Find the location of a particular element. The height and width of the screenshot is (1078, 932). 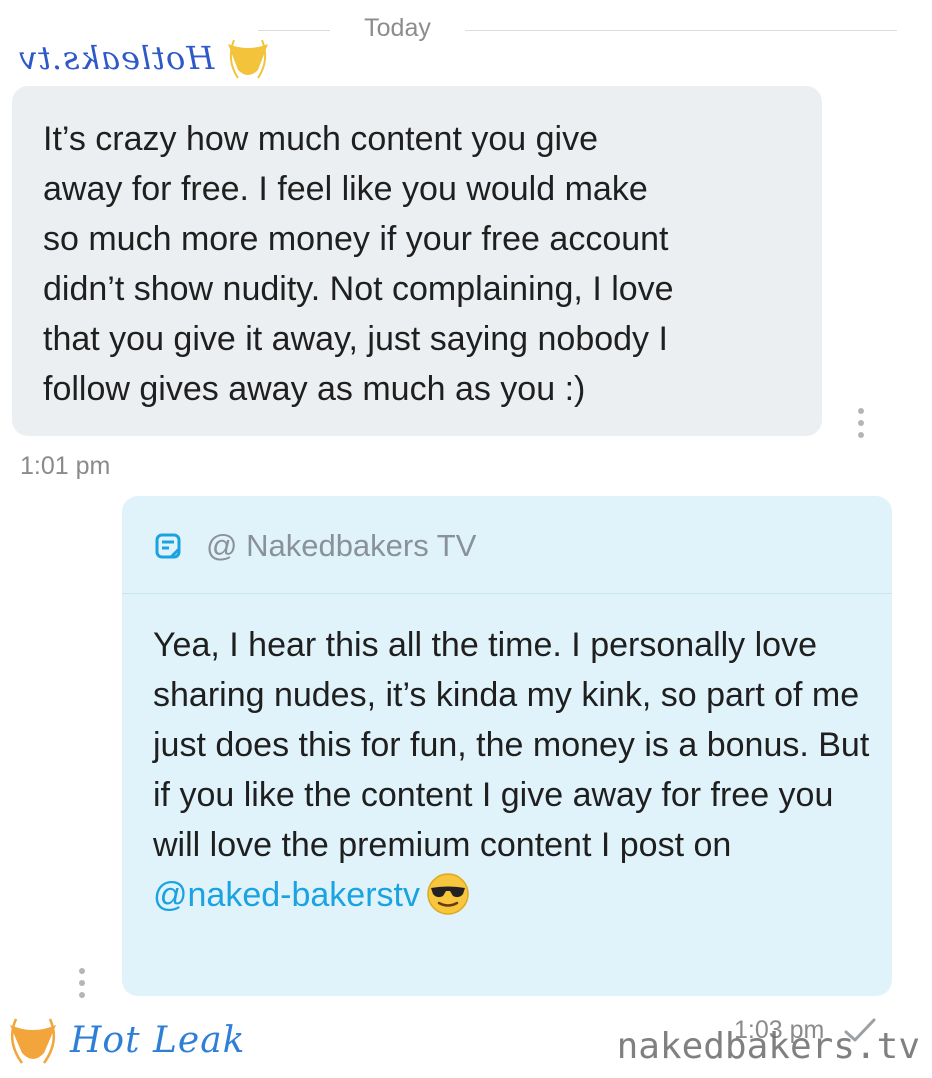

sunglasses-emoji-icon is located at coordinates (448, 894).